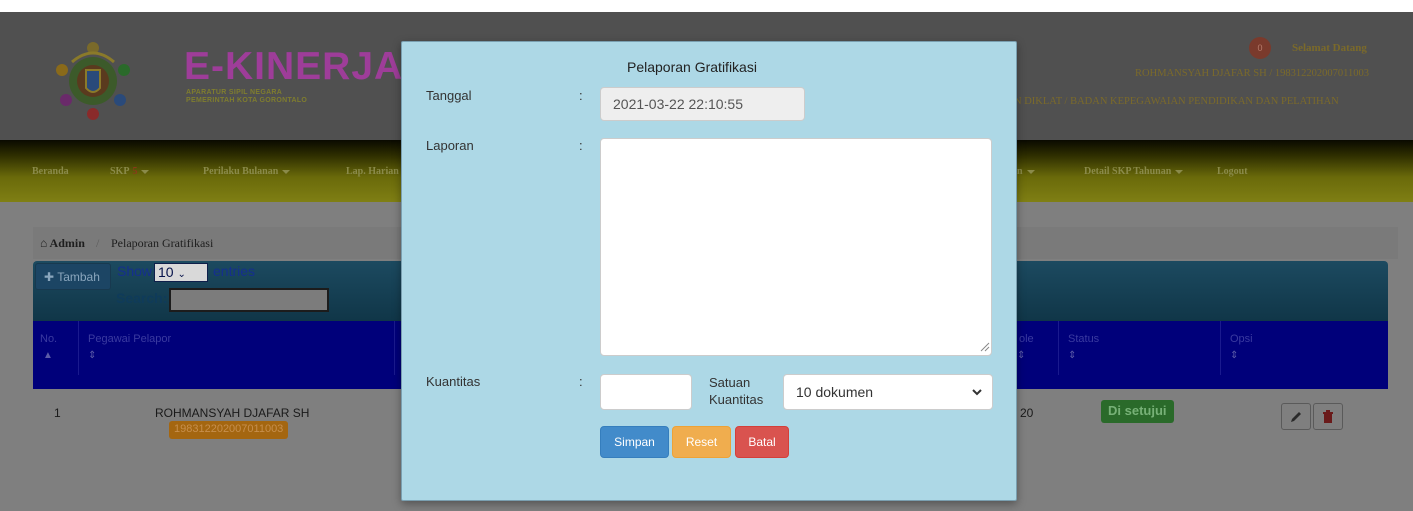  What do you see at coordinates (375, 171) in the screenshot?
I see `nav-lap-harian: Lap. Harian I` at bounding box center [375, 171].